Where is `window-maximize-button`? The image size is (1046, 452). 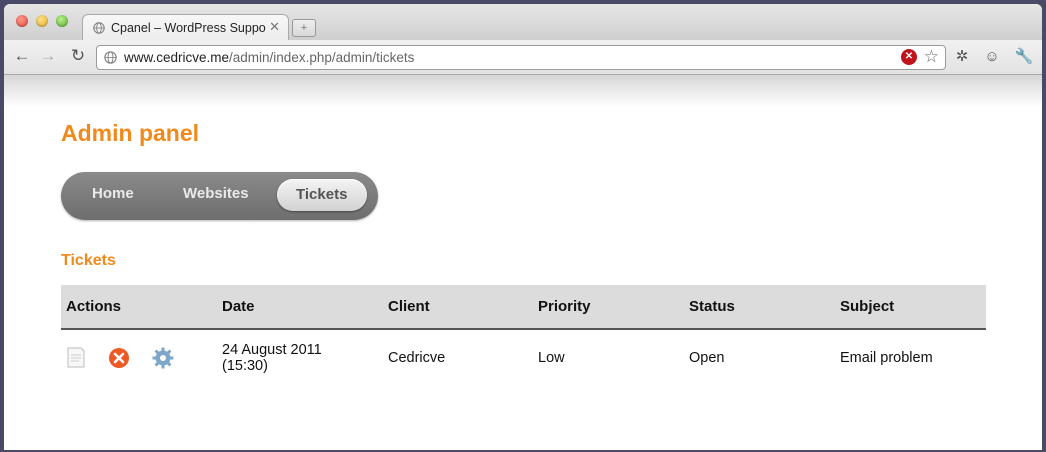 window-maximize-button is located at coordinates (62, 21).